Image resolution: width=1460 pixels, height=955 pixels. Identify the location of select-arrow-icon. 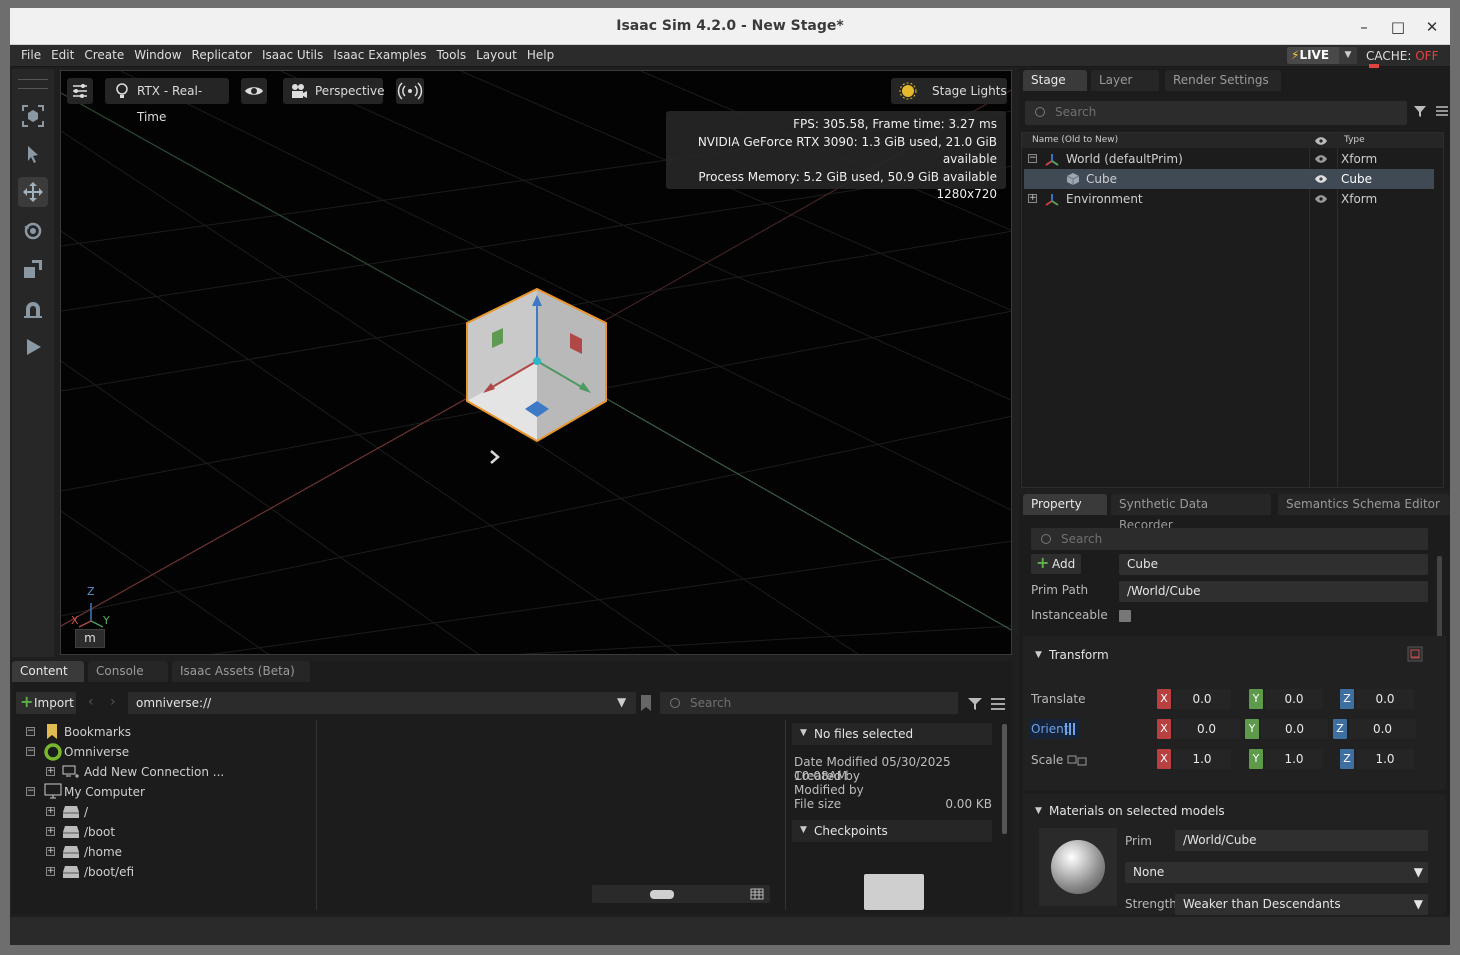
(33, 154).